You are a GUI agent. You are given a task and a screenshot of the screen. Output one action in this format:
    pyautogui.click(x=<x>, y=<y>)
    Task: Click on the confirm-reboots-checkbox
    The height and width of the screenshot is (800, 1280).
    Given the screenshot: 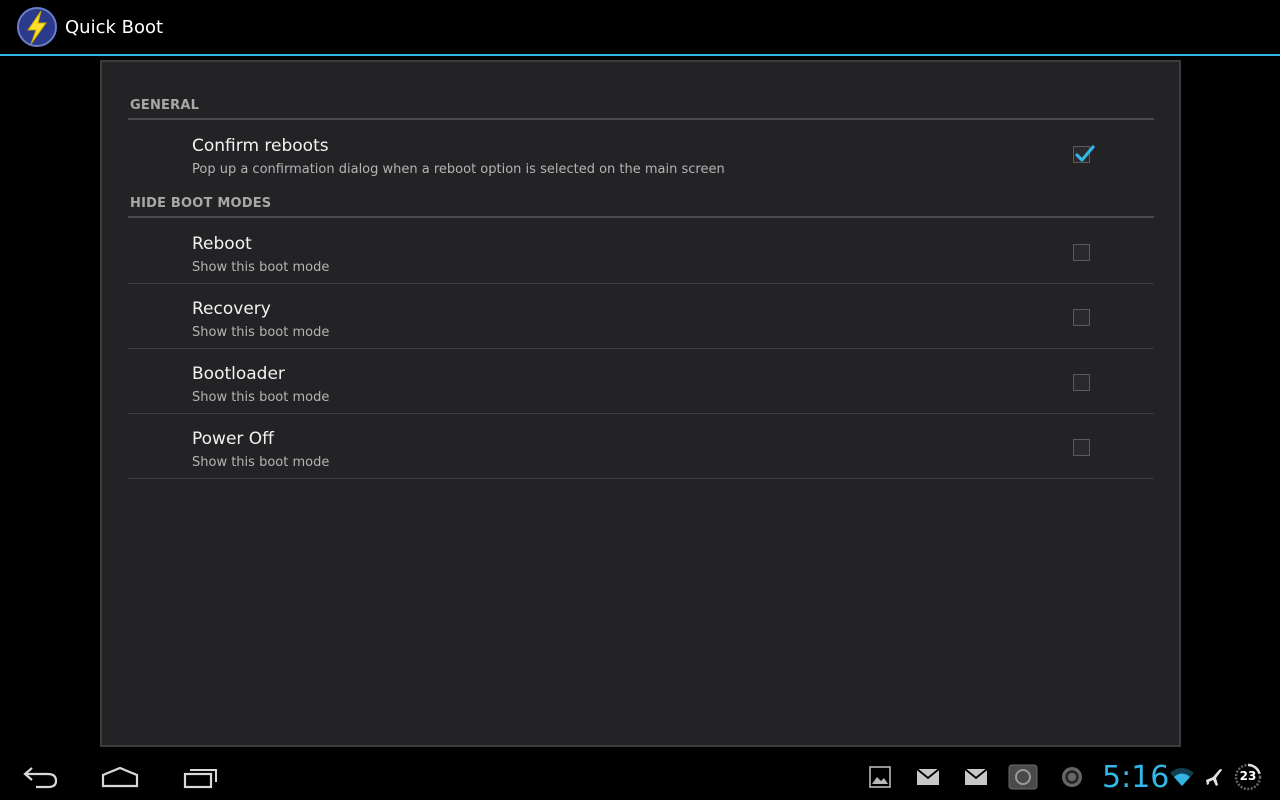 What is the action you would take?
    pyautogui.click(x=1084, y=154)
    